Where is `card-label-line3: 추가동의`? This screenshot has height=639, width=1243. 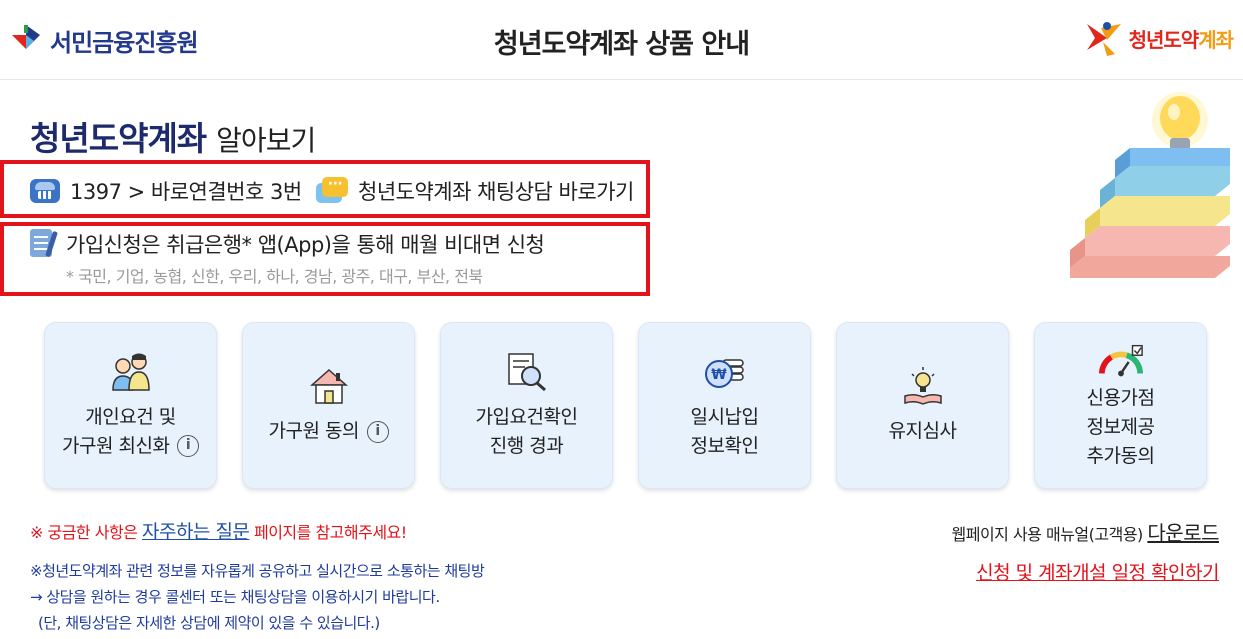
card-label-line3: 추가동의 is located at coordinates (1120, 456).